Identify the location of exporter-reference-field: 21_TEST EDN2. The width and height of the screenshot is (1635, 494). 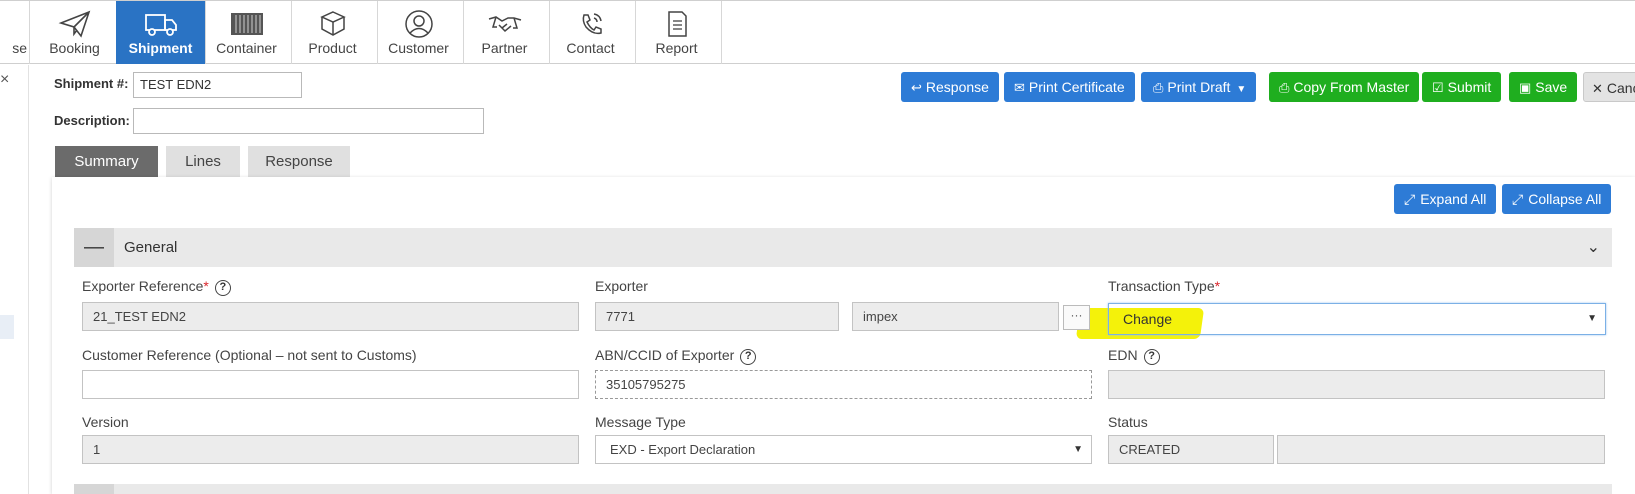
(330, 316).